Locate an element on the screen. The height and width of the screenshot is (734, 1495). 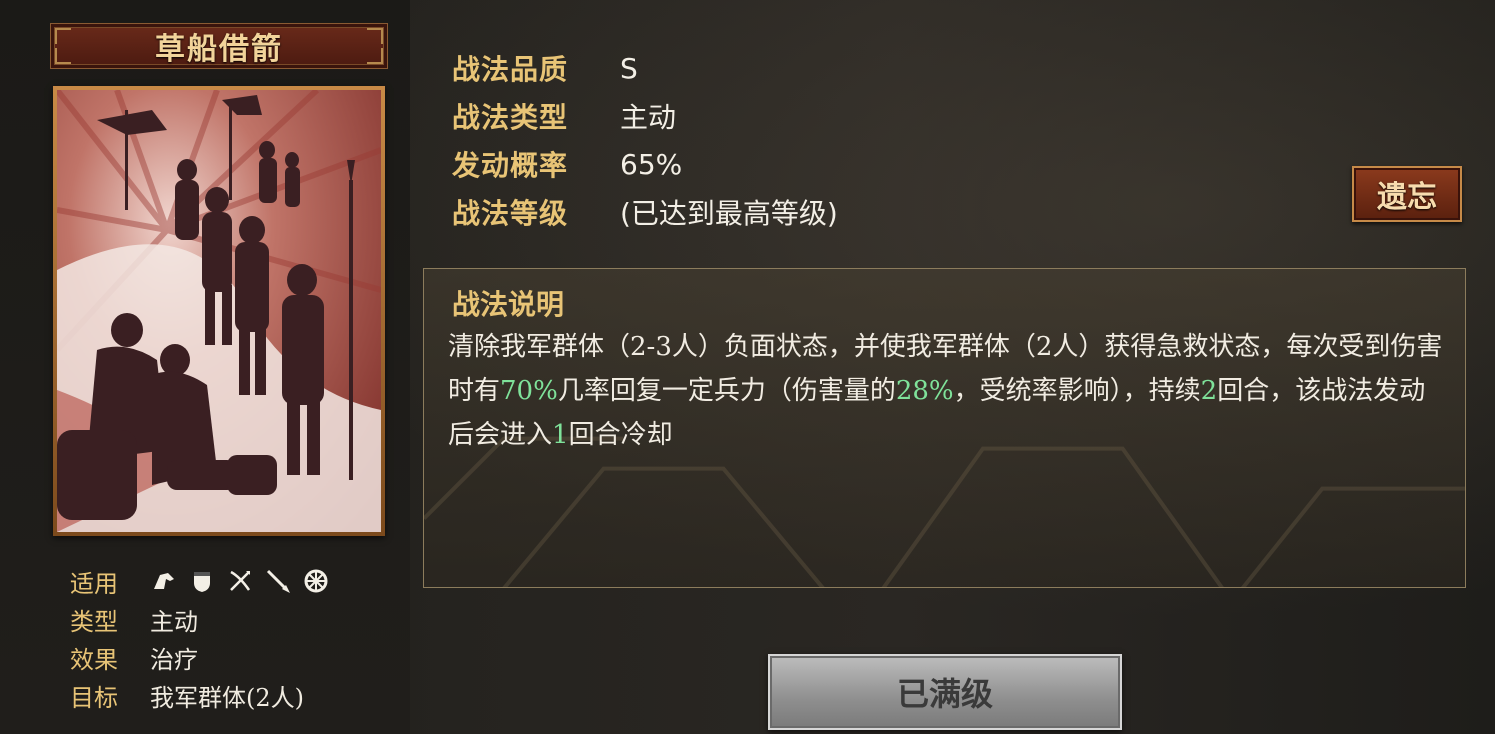
max-level-button: 已满级 is located at coordinates (945, 692).